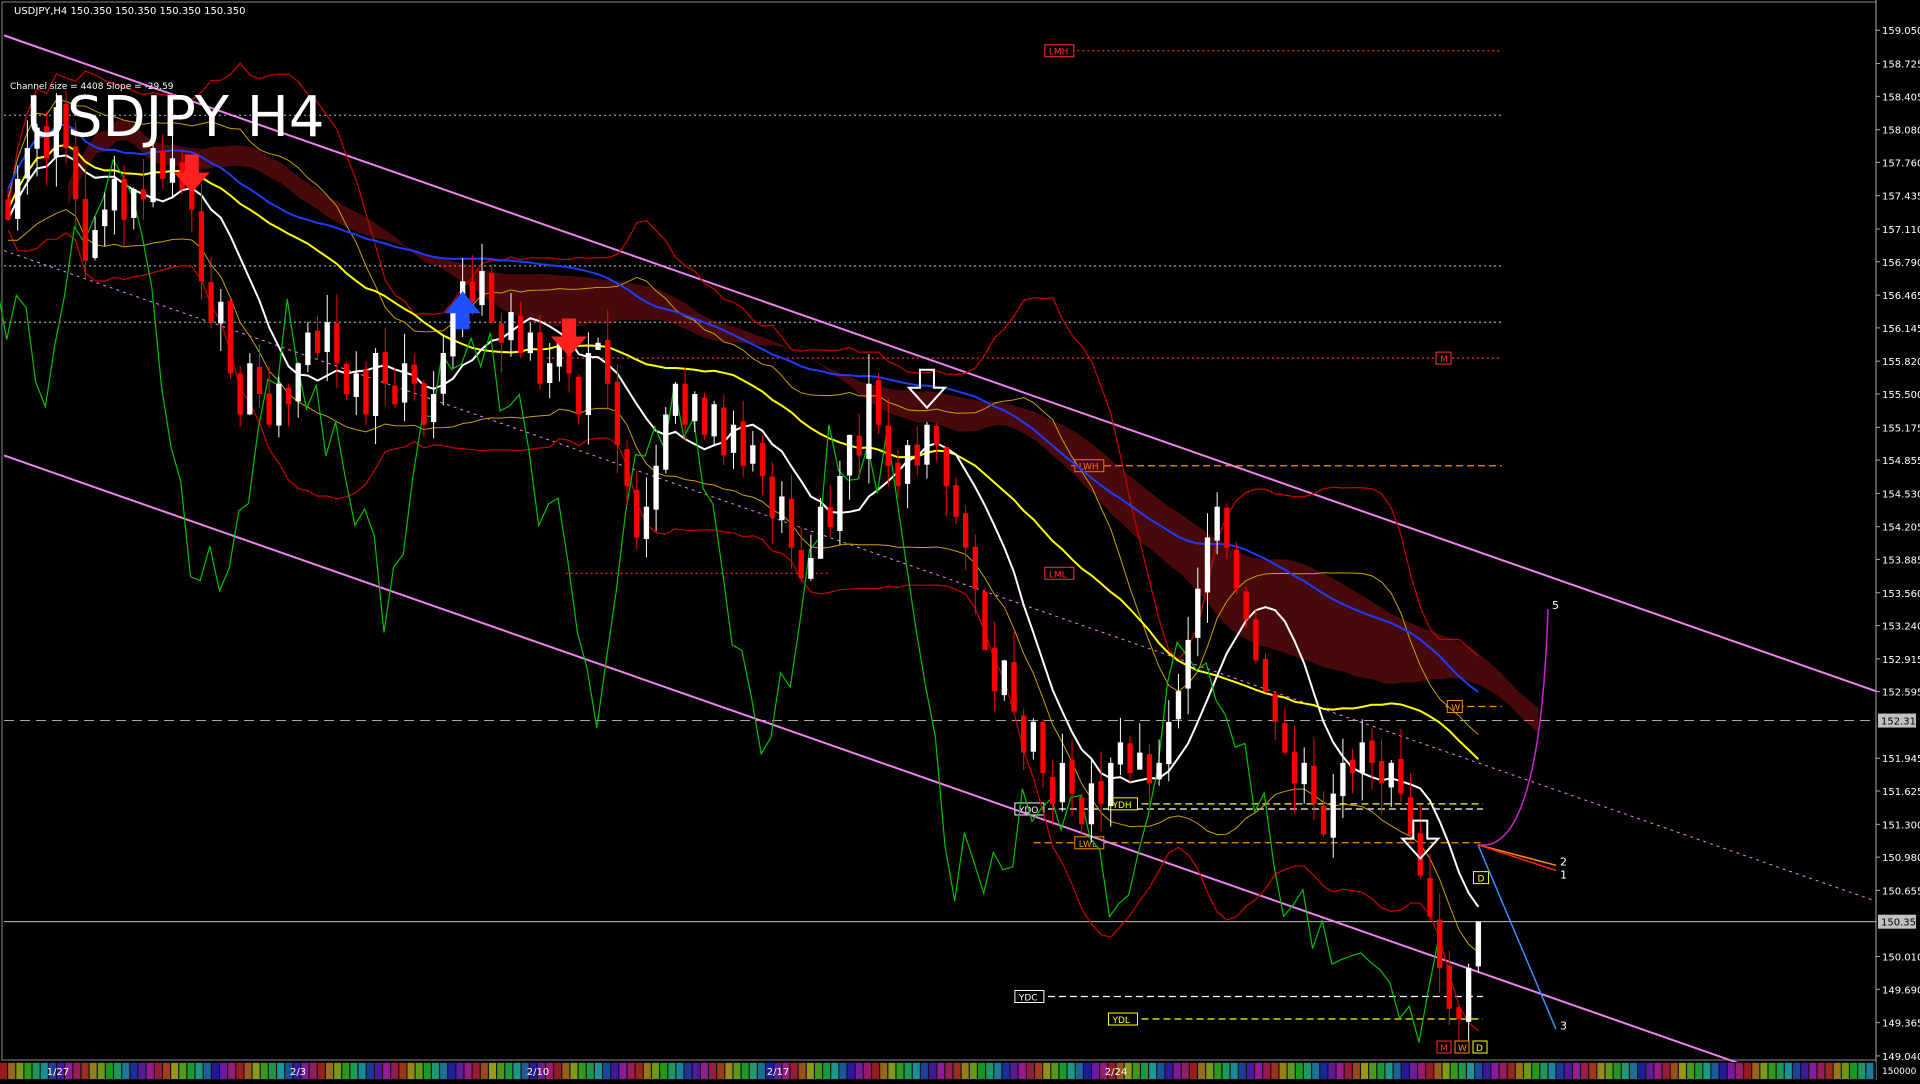 The width and height of the screenshot is (1920, 1084). What do you see at coordinates (1563, 874) in the screenshot?
I see `projection-label: 1` at bounding box center [1563, 874].